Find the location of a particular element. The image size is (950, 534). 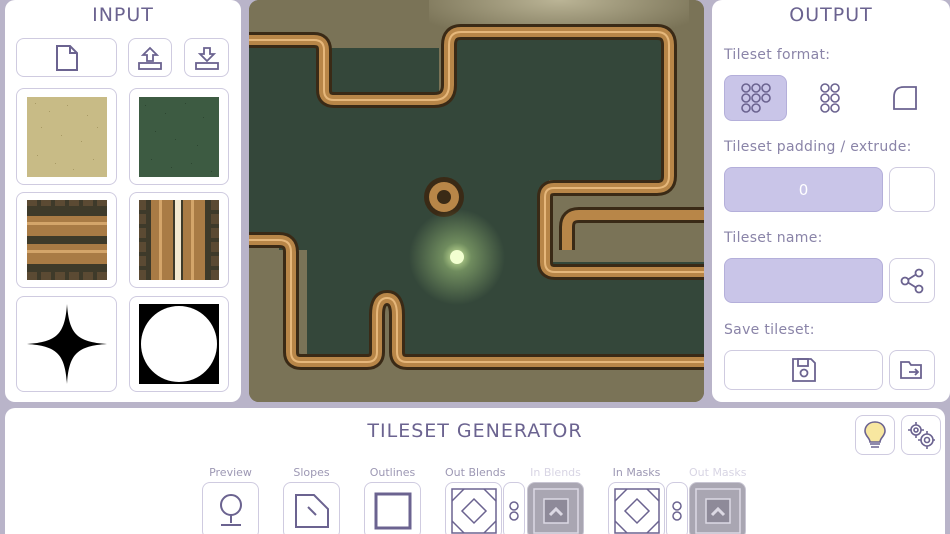

single-tile-icon is located at coordinates (904, 98).